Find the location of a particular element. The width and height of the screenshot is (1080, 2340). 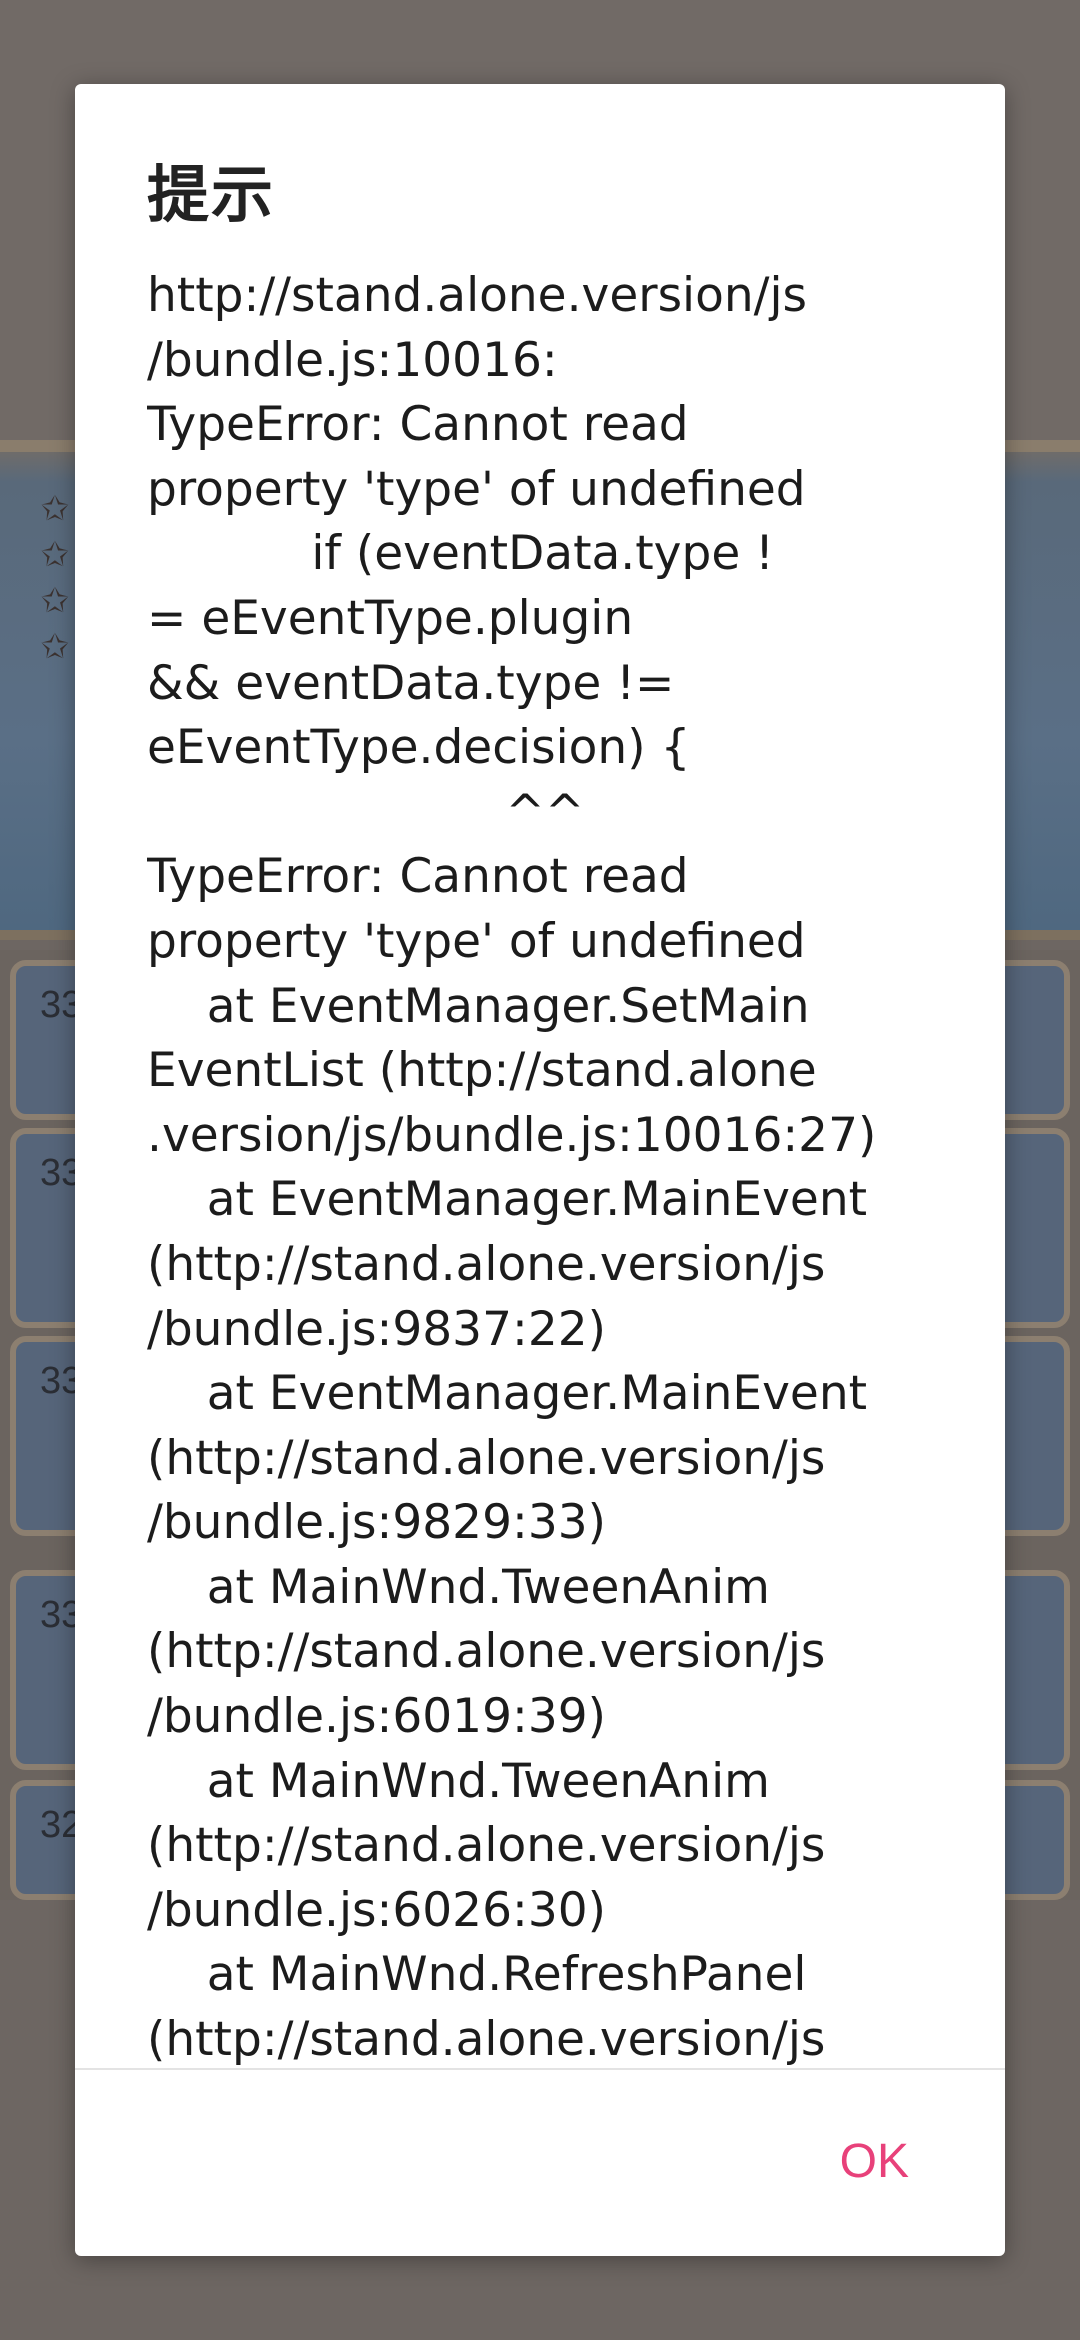

message-line: /bundle.js:10016: is located at coordinates (352, 360).